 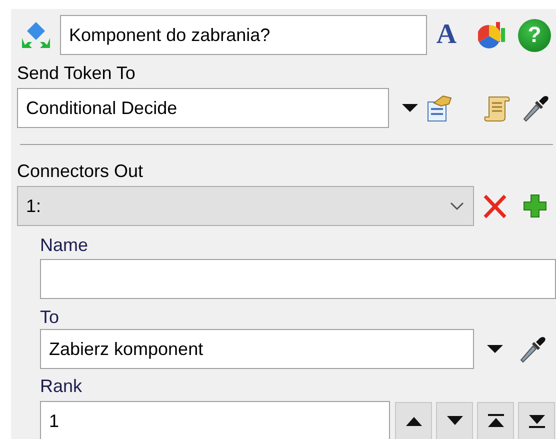 What do you see at coordinates (457, 206) in the screenshot?
I see `chevron-icon` at bounding box center [457, 206].